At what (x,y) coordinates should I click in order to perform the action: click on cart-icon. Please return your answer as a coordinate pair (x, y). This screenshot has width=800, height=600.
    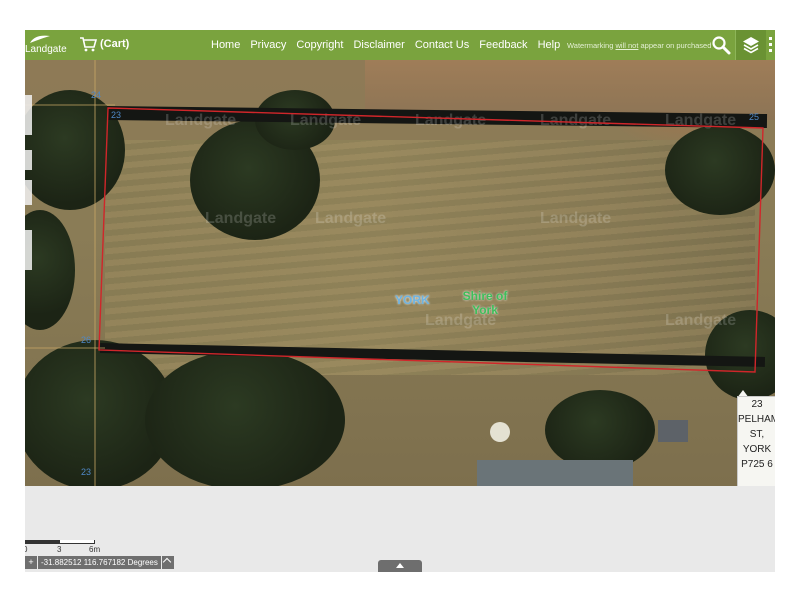
    Looking at the image, I should click on (88, 44).